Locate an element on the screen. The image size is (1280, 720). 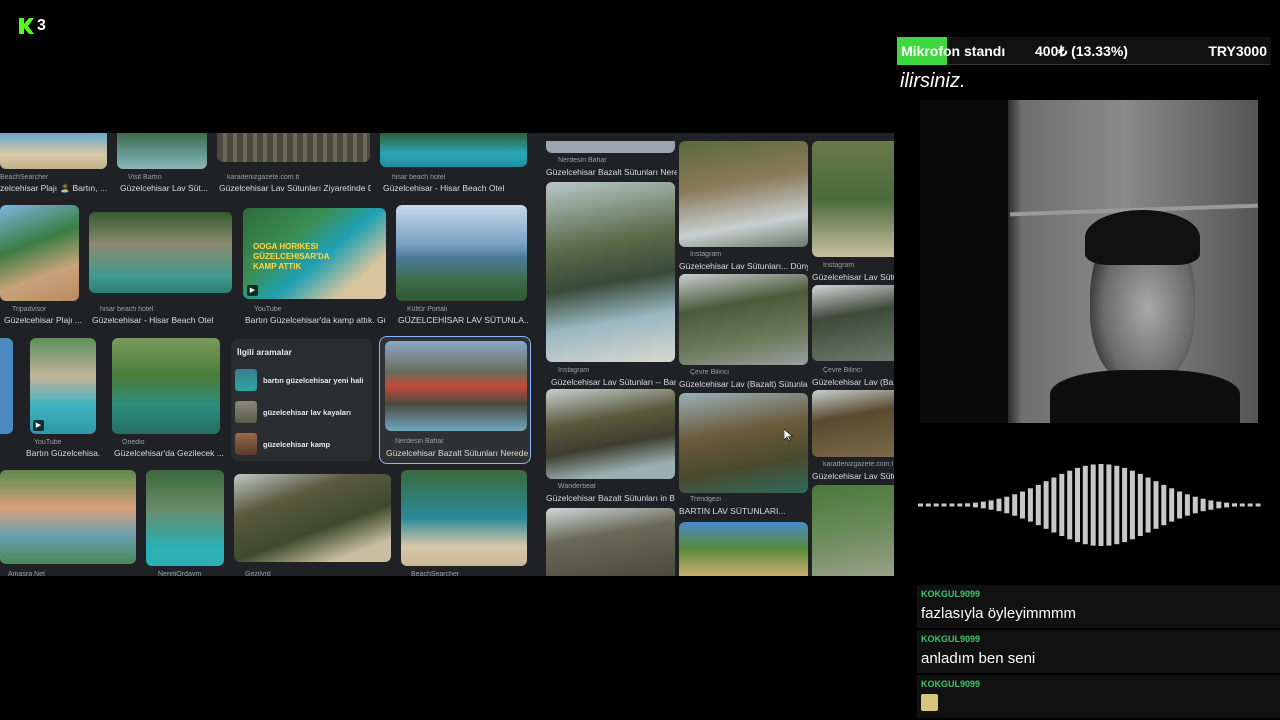
webcam-person is located at coordinates (1145, 316).